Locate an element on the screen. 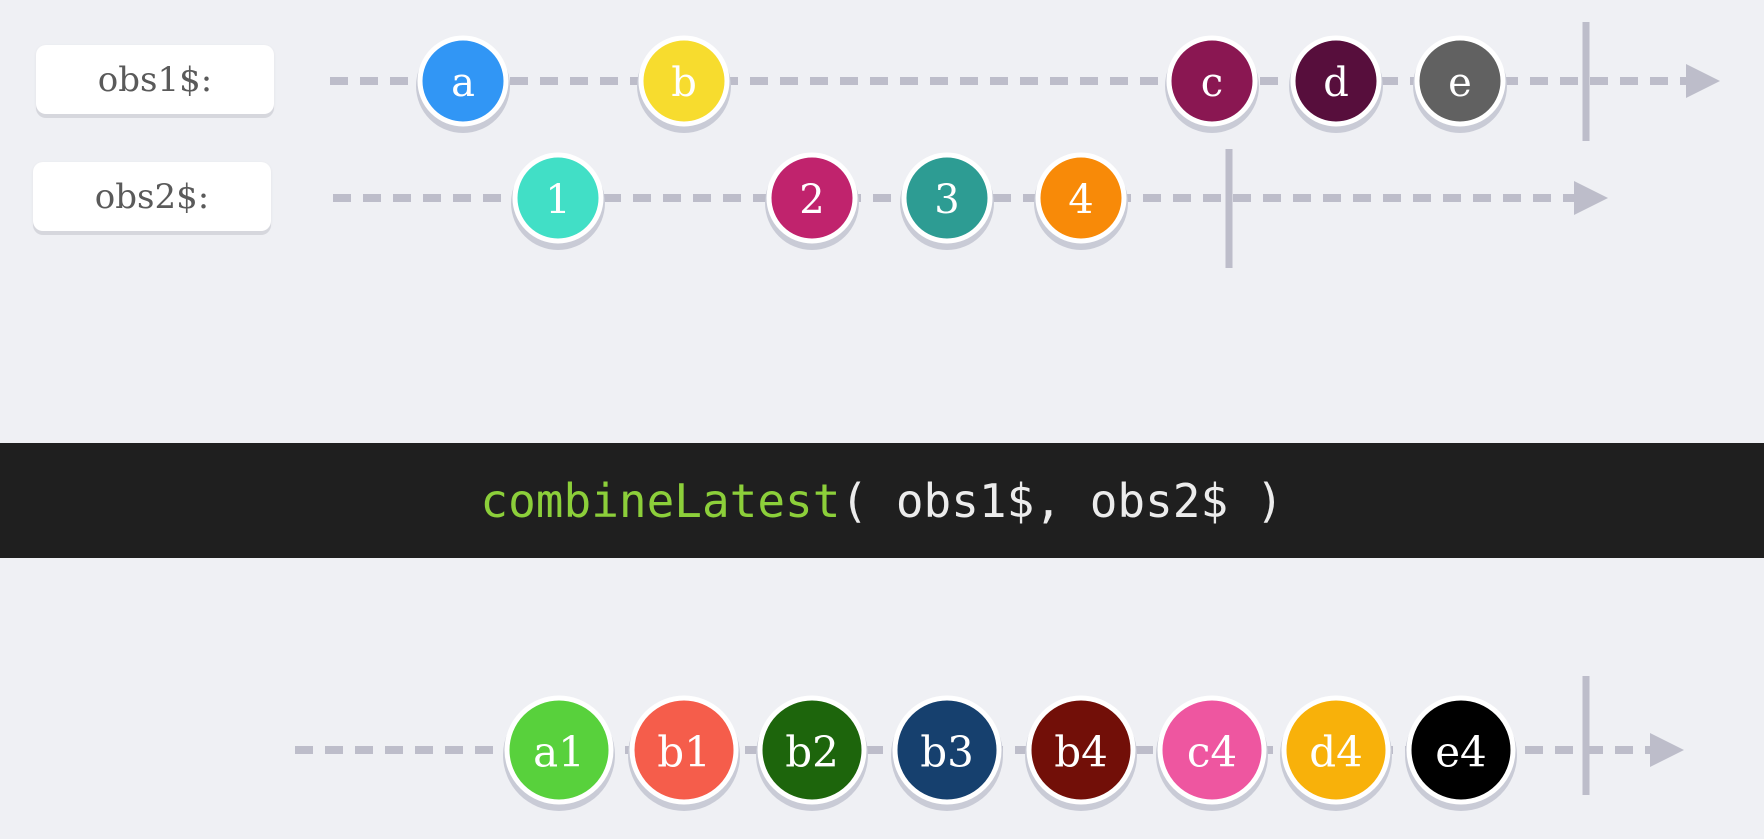  obs2-marble-label: 3 is located at coordinates (946, 200).